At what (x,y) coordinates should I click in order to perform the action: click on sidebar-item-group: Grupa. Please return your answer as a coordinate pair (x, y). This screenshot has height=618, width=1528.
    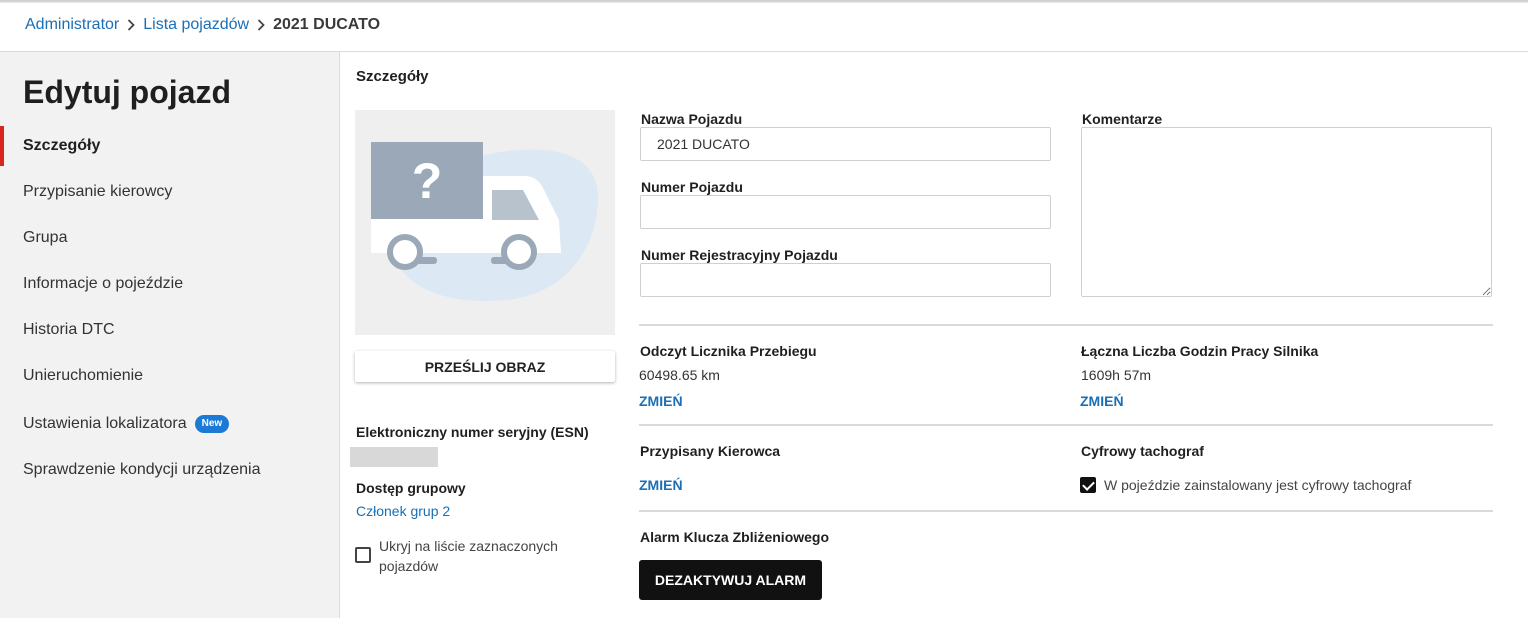
    Looking at the image, I should click on (169, 238).